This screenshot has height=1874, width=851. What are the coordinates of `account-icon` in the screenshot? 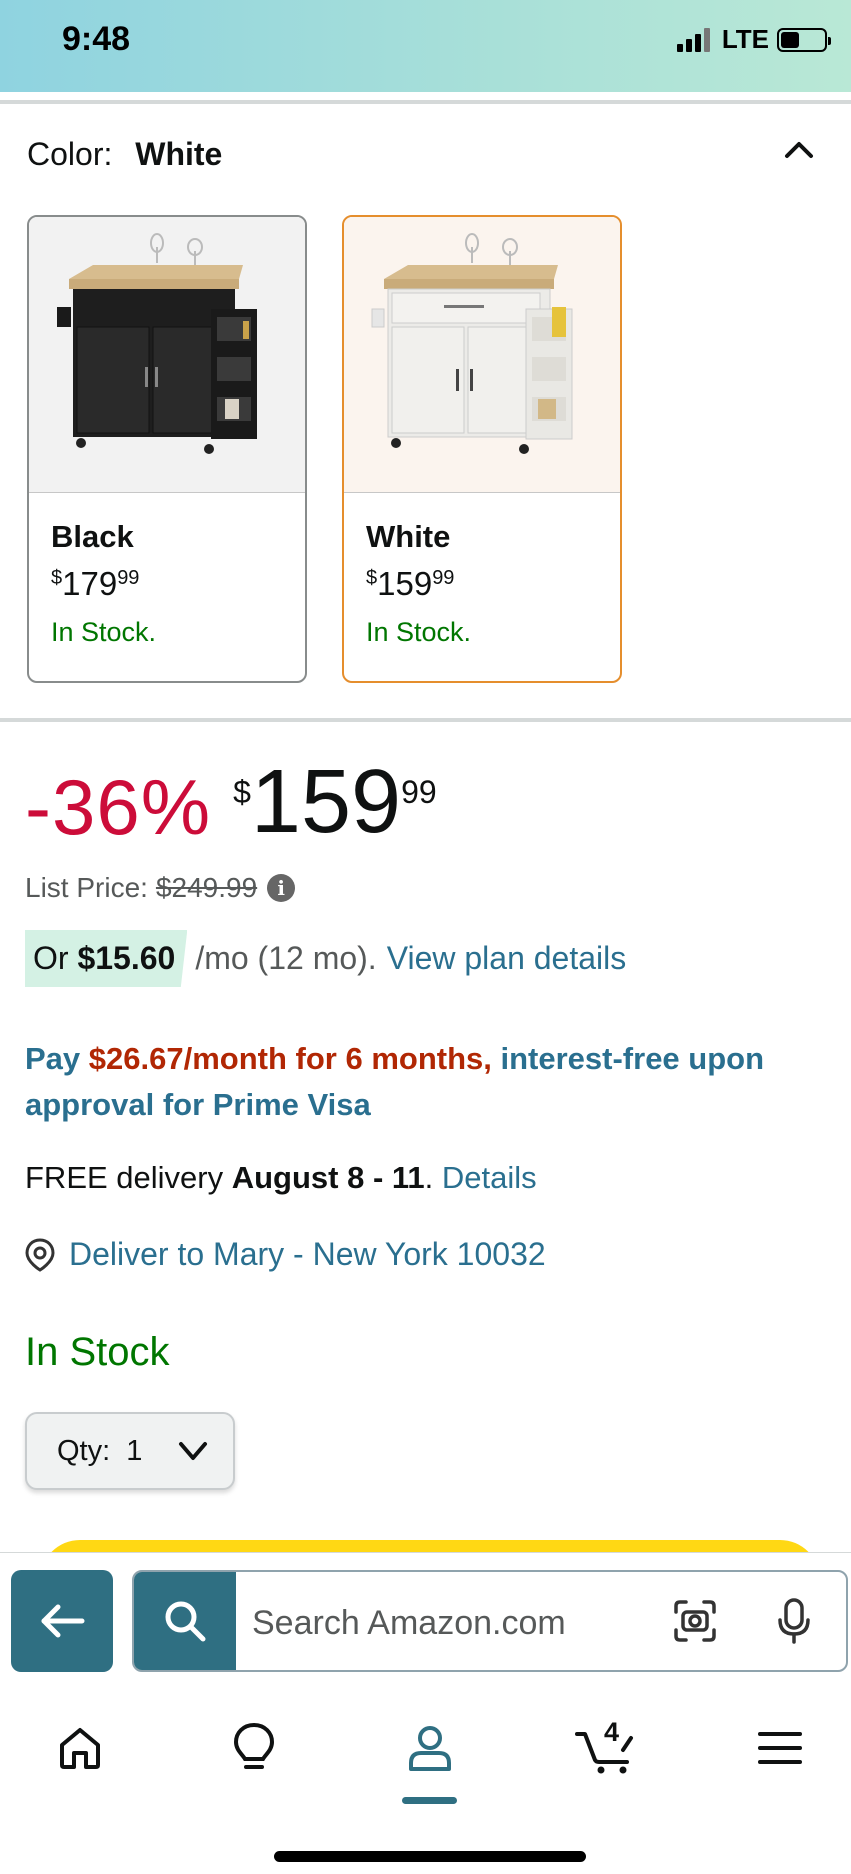 It's located at (430, 1748).